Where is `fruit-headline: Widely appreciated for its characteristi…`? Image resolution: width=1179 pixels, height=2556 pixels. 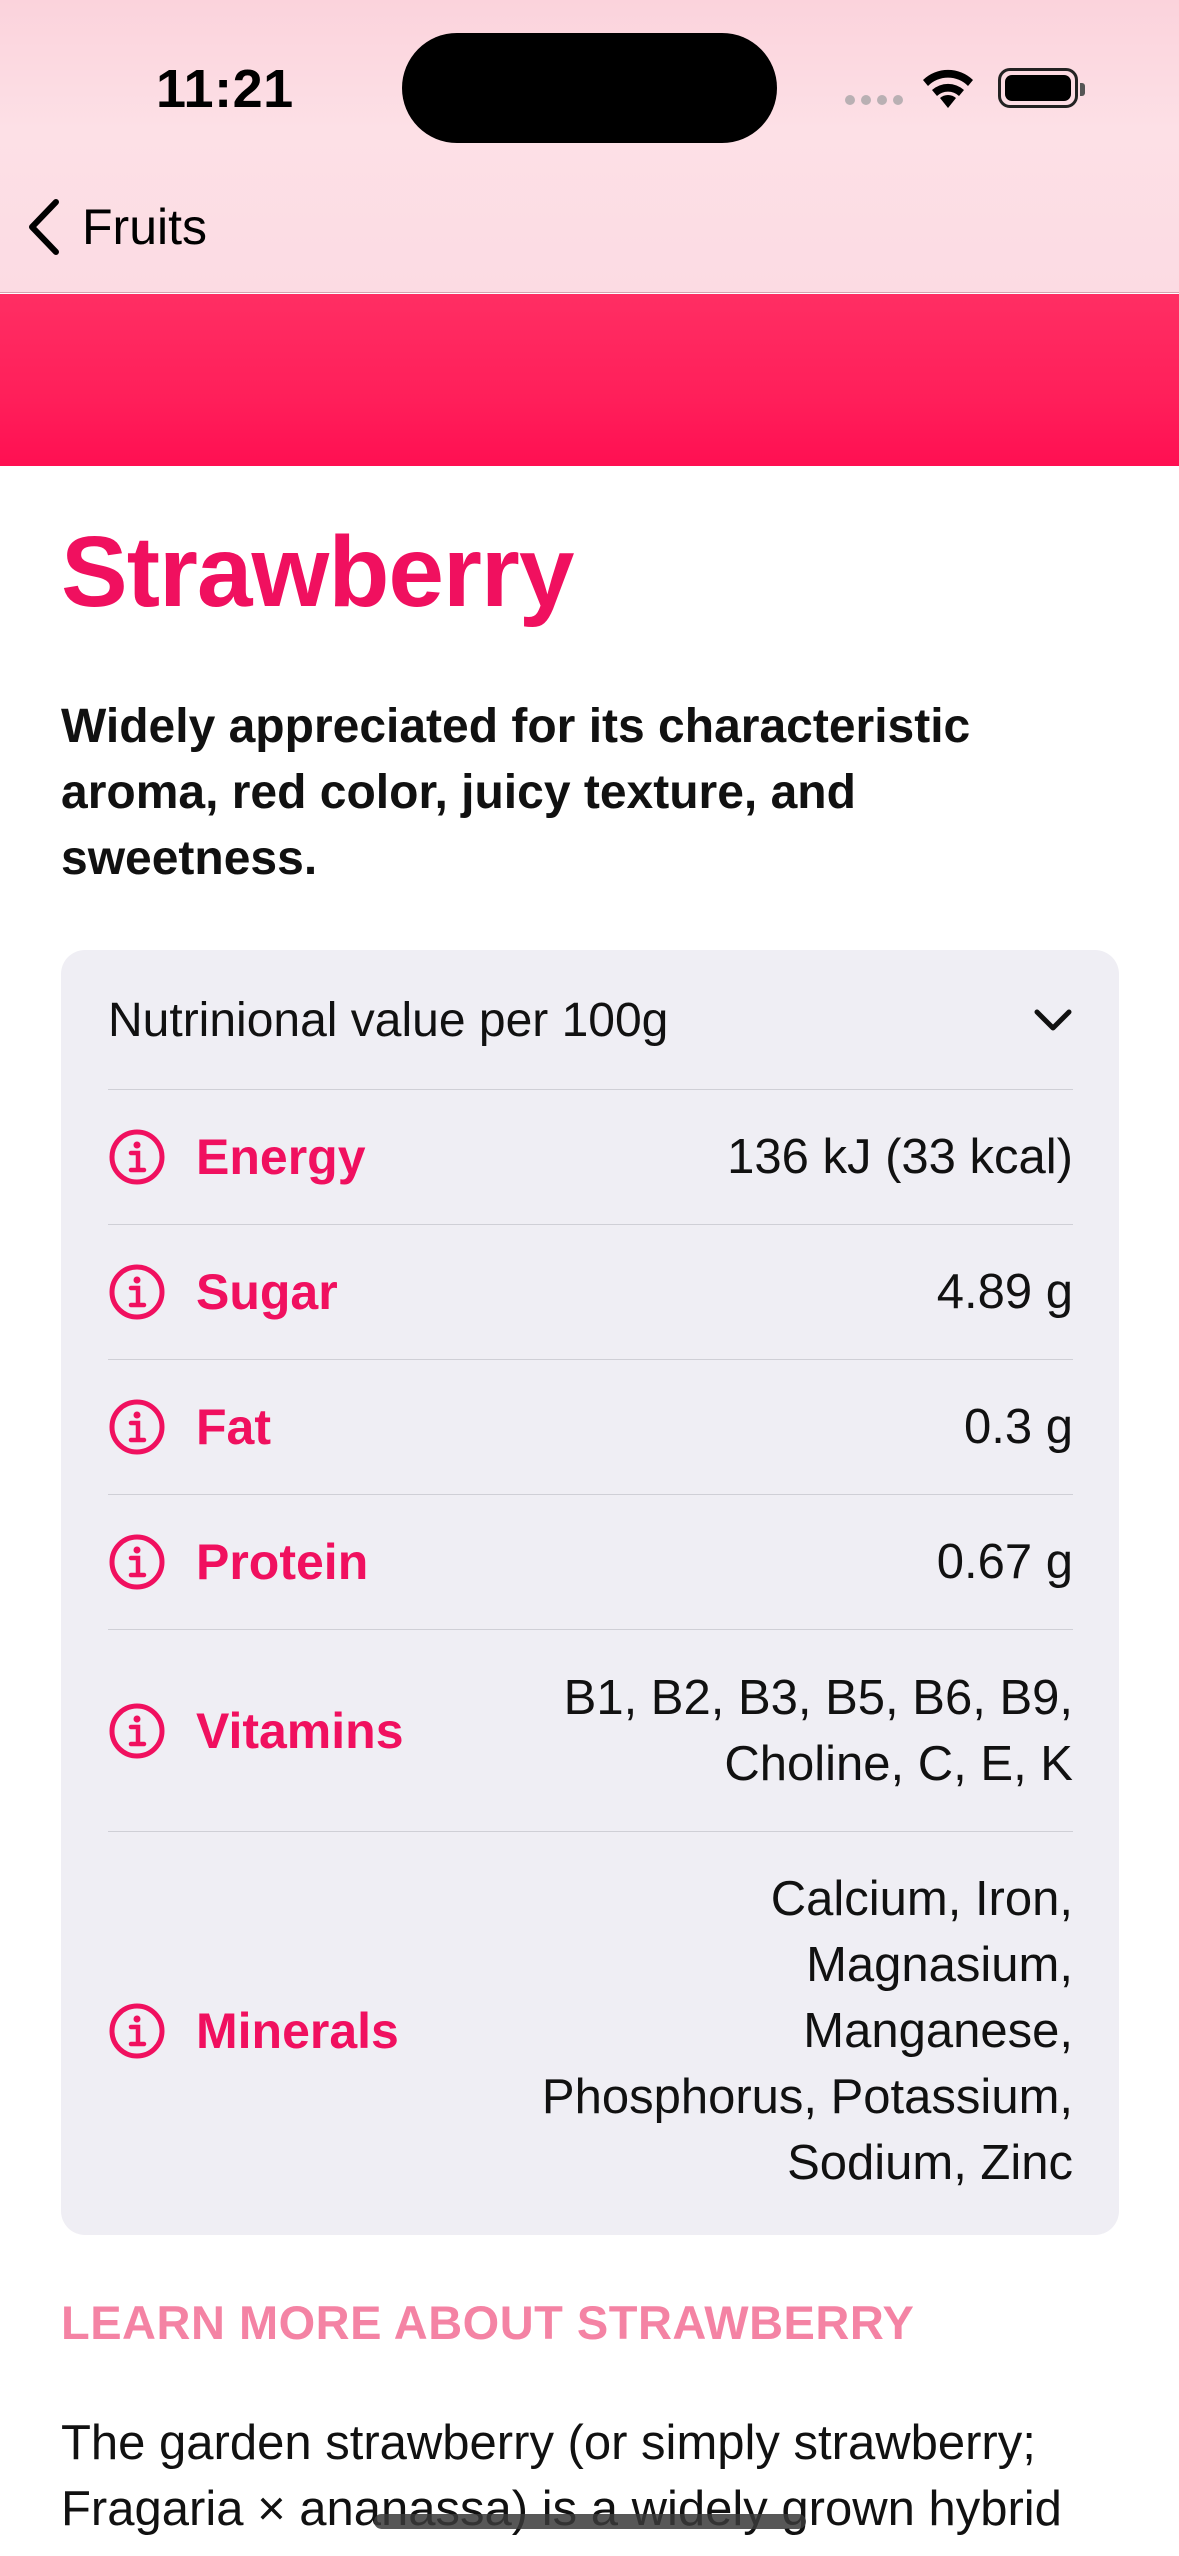
fruit-headline: Widely appreciated for its characteristi… is located at coordinates (516, 792).